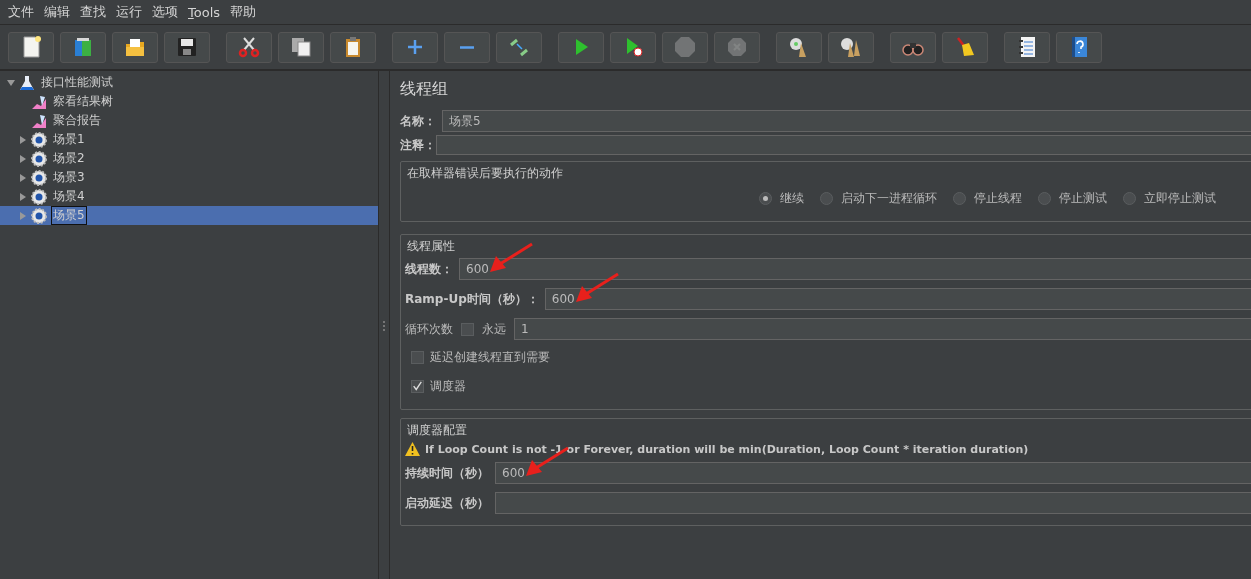 The image size is (1251, 579). I want to click on field-label: 线程数：, so click(429, 269).